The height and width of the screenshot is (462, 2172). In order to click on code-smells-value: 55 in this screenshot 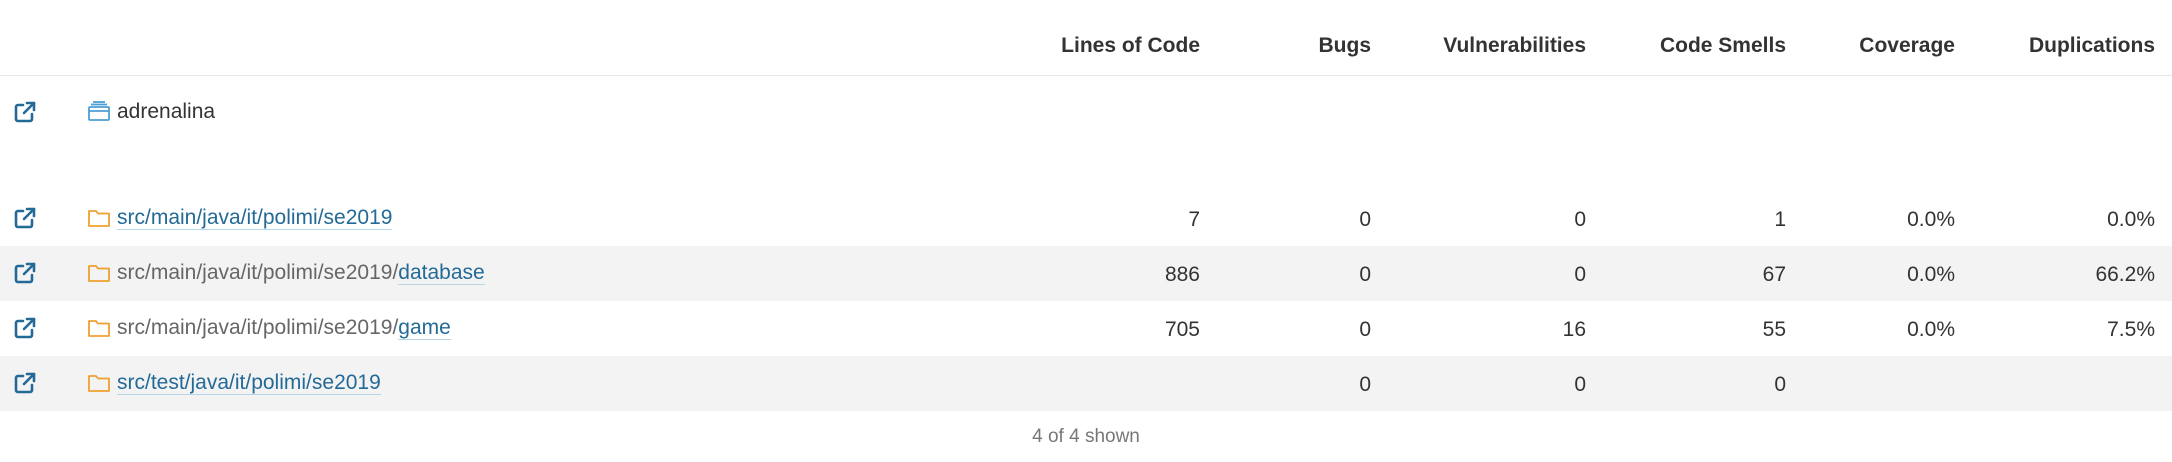, I will do `click(1774, 330)`.